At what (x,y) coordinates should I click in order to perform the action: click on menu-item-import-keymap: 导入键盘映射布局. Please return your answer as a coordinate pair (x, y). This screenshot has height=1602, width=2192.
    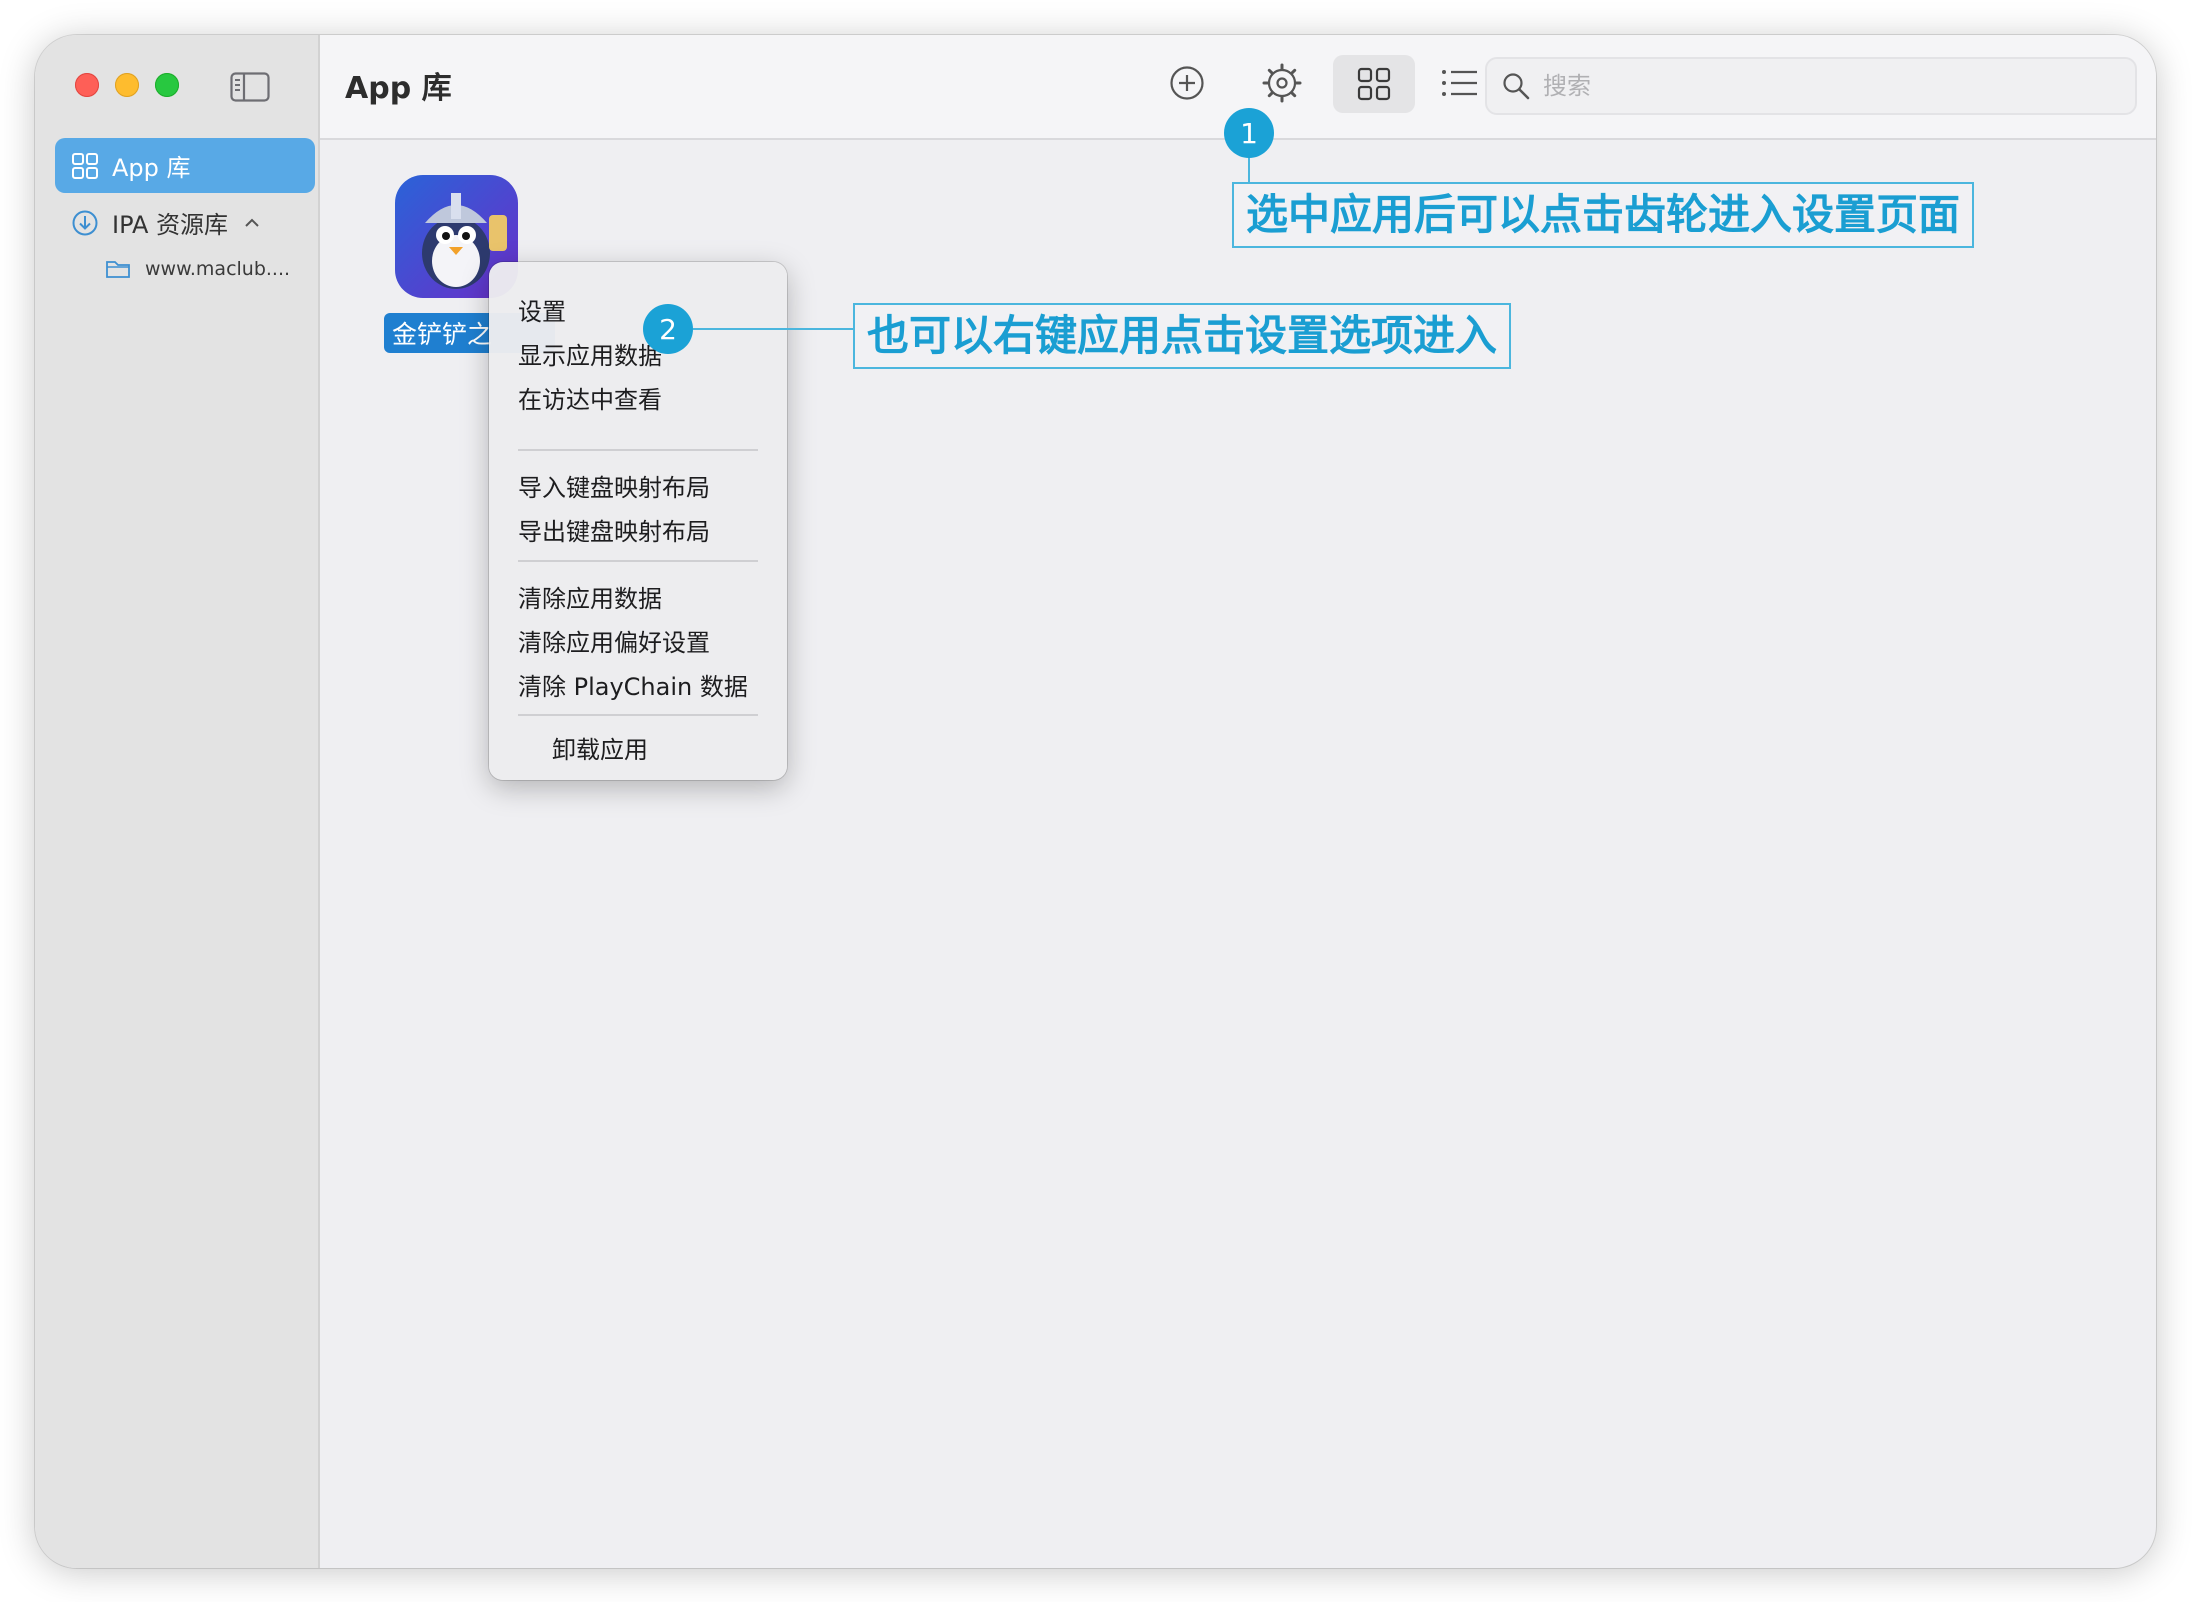
    Looking at the image, I should click on (614, 485).